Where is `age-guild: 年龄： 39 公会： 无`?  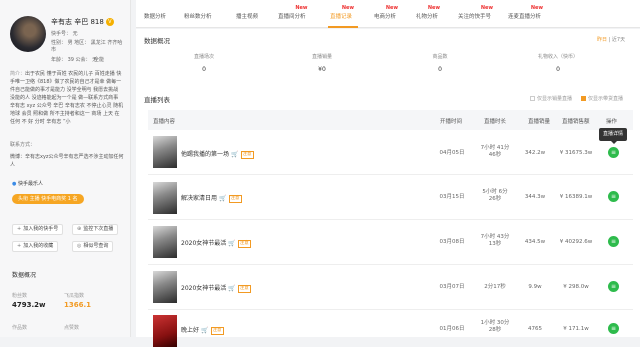 age-guild: 年龄： 39 公会： 无 is located at coordinates (74, 60).